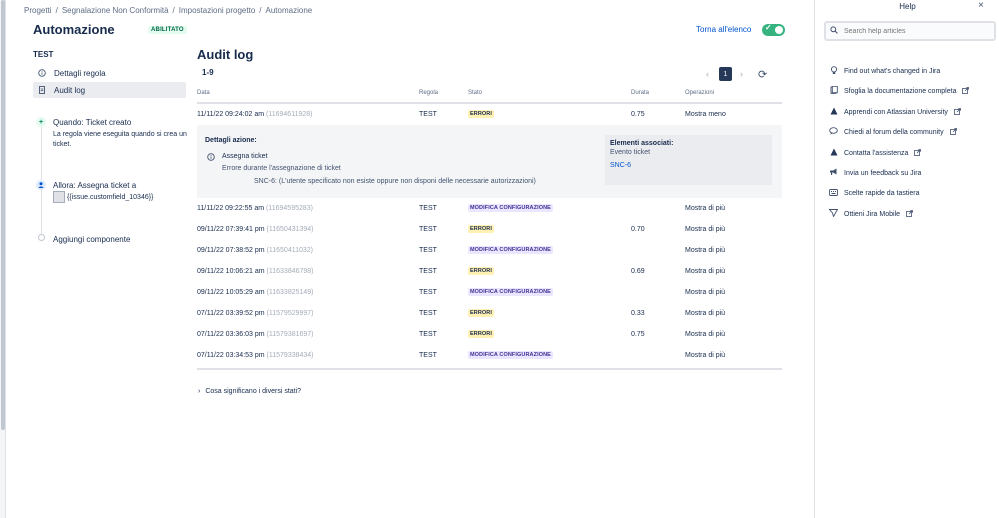  I want to click on row-date: 09/11/22 10:05:29 am (11633825149), so click(255, 292).